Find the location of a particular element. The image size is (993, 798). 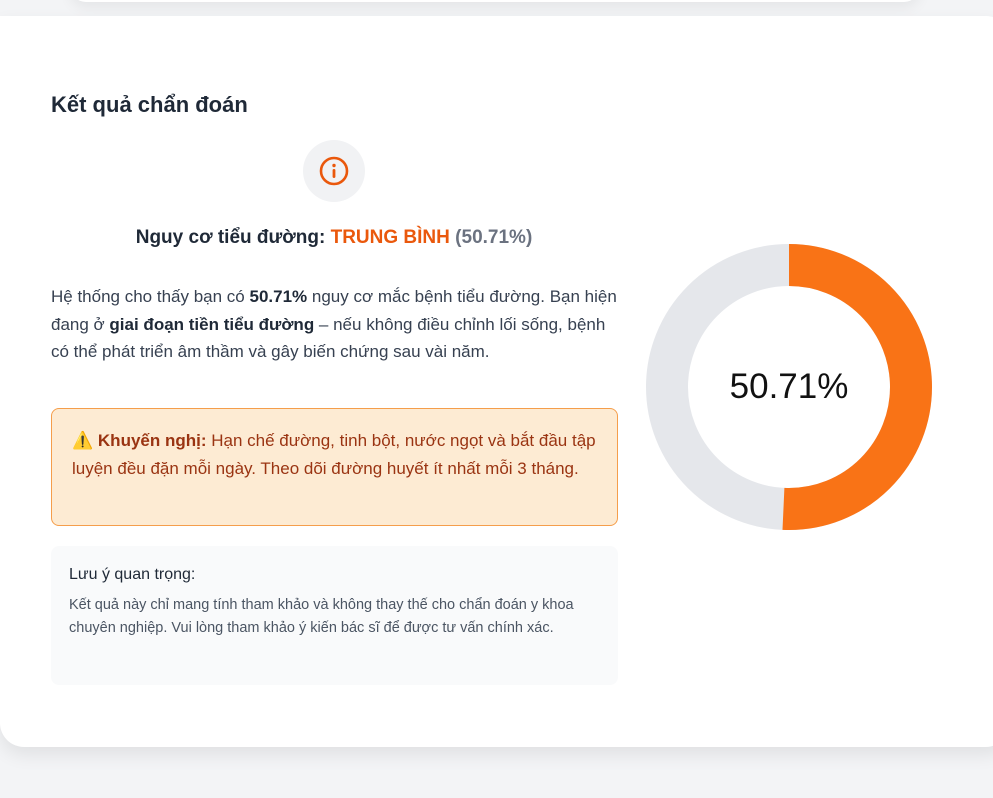

advice-label: Khuyến nghị: is located at coordinates (152, 440).